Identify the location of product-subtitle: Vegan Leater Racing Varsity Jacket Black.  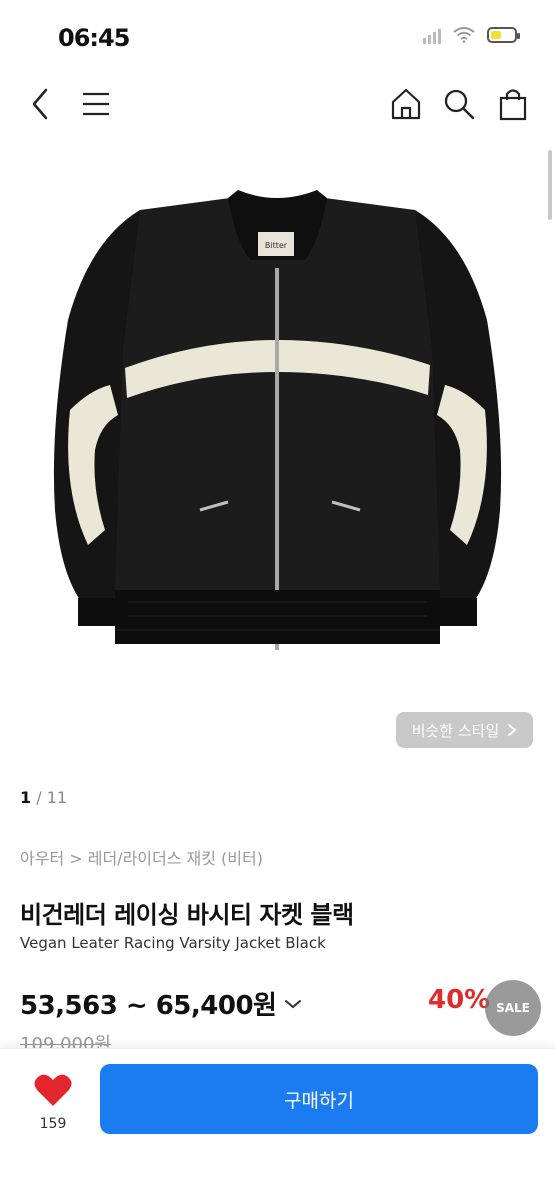
(173, 943).